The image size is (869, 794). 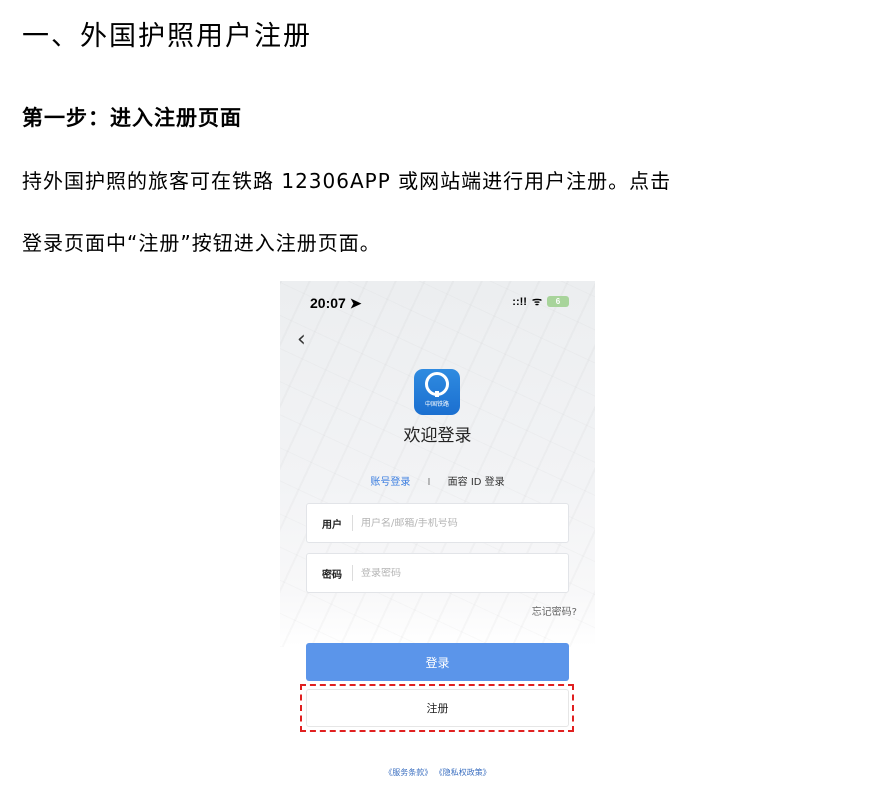 I want to click on forgot-password-link: 忘记密码?, so click(x=554, y=610).